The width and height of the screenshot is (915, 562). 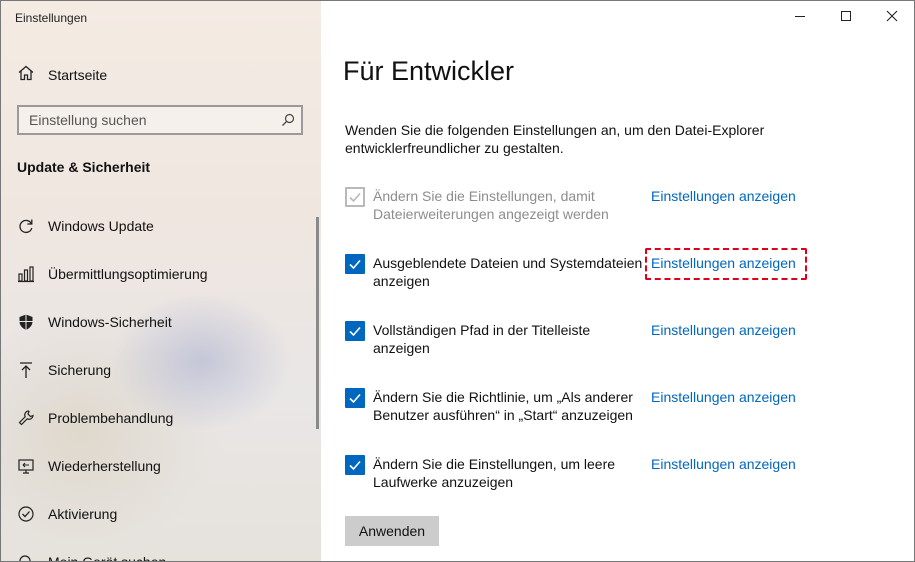 What do you see at coordinates (101, 226) in the screenshot?
I see `sidebar-item-label: Windows Update` at bounding box center [101, 226].